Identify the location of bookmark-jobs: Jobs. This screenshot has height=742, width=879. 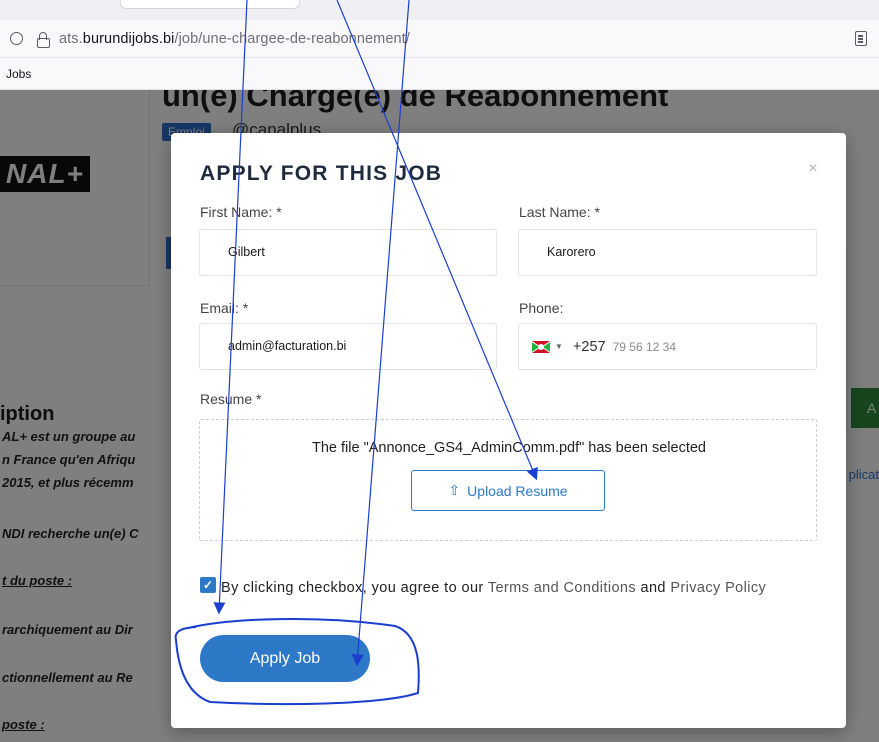
(18, 74).